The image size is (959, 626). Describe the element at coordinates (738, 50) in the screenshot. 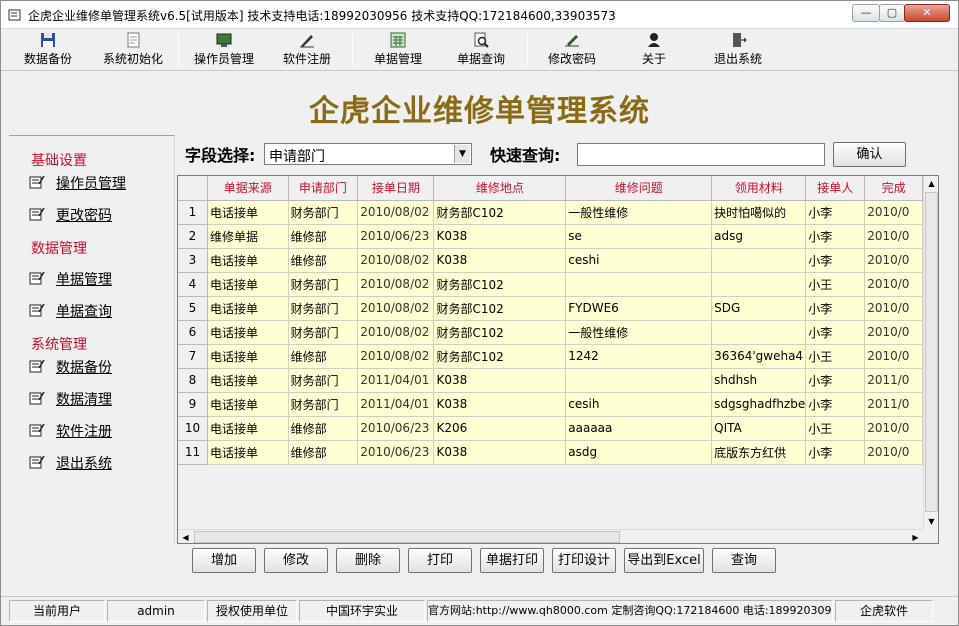

I see `toolbar-exit-button: 退出系统` at that location.